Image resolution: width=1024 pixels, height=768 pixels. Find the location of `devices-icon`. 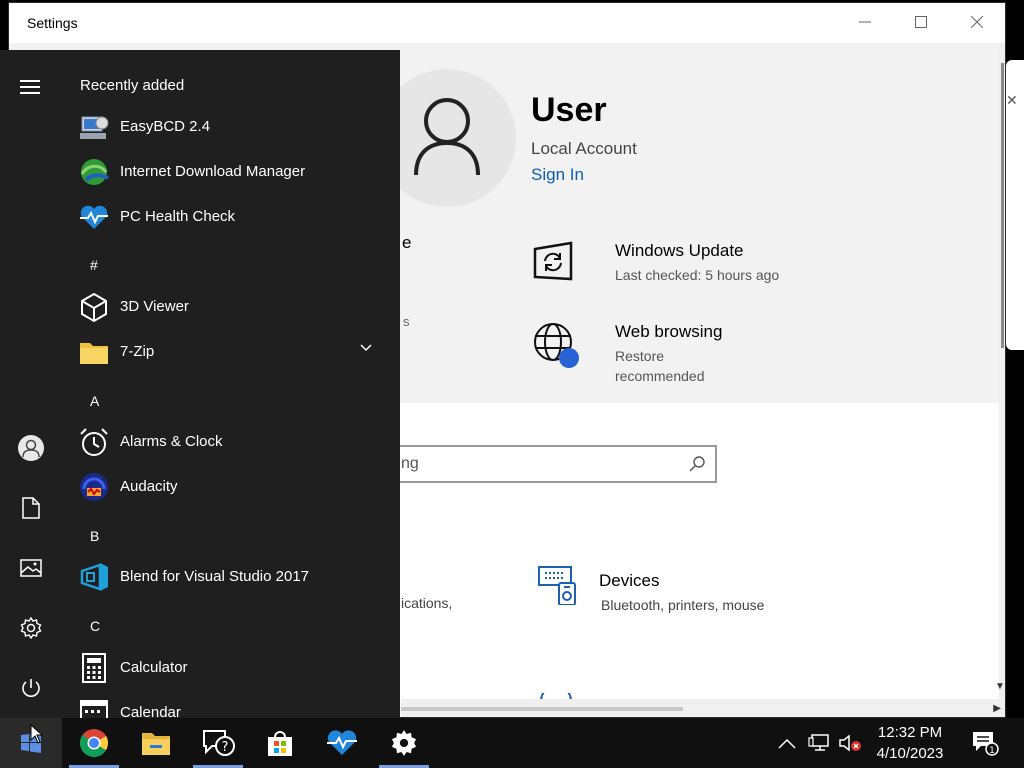

devices-icon is located at coordinates (557, 586).